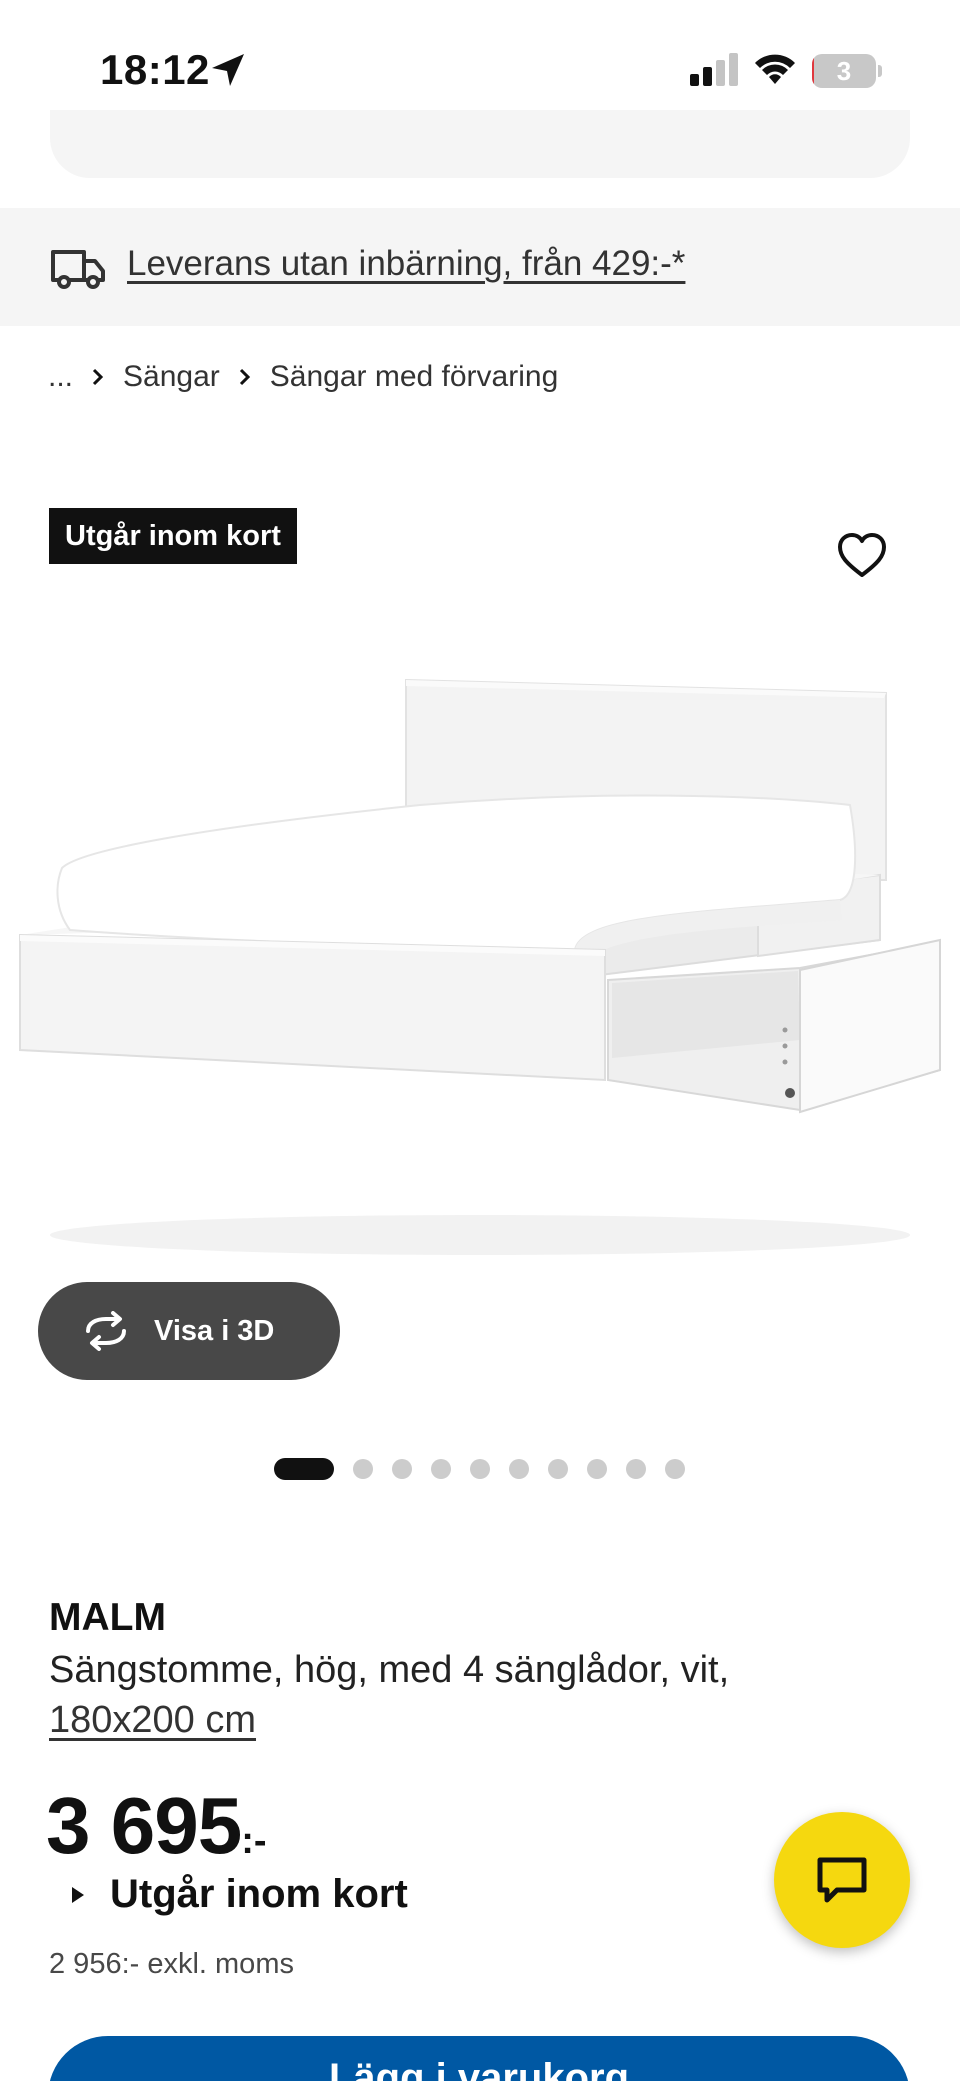 Image resolution: width=960 pixels, height=2081 pixels. I want to click on breadcrumb-item-storage-beds: Sängar med förvaring, so click(414, 377).